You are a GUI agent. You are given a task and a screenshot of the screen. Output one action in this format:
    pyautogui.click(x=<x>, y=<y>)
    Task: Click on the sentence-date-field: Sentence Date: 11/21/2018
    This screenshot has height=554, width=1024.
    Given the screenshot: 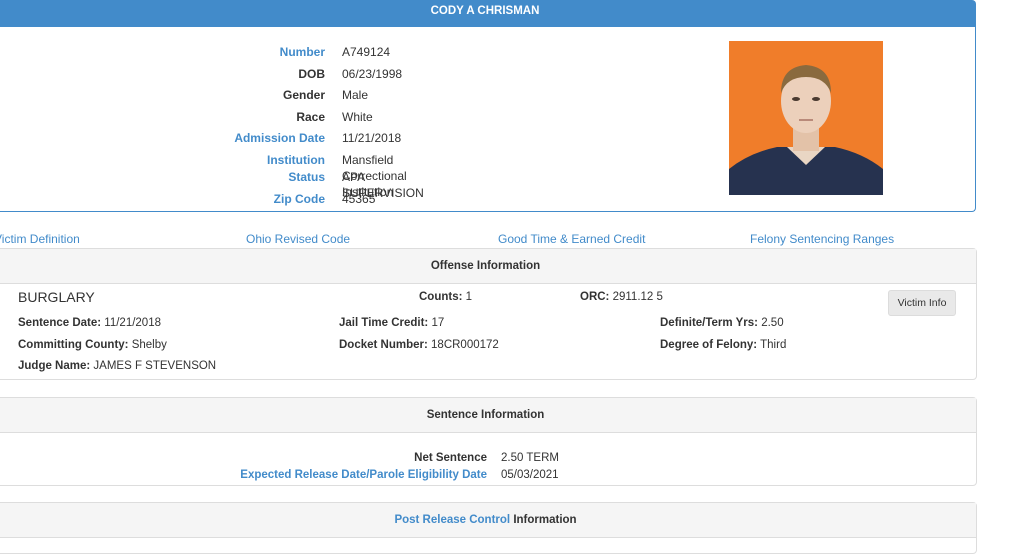 What is the action you would take?
    pyautogui.click(x=89, y=323)
    